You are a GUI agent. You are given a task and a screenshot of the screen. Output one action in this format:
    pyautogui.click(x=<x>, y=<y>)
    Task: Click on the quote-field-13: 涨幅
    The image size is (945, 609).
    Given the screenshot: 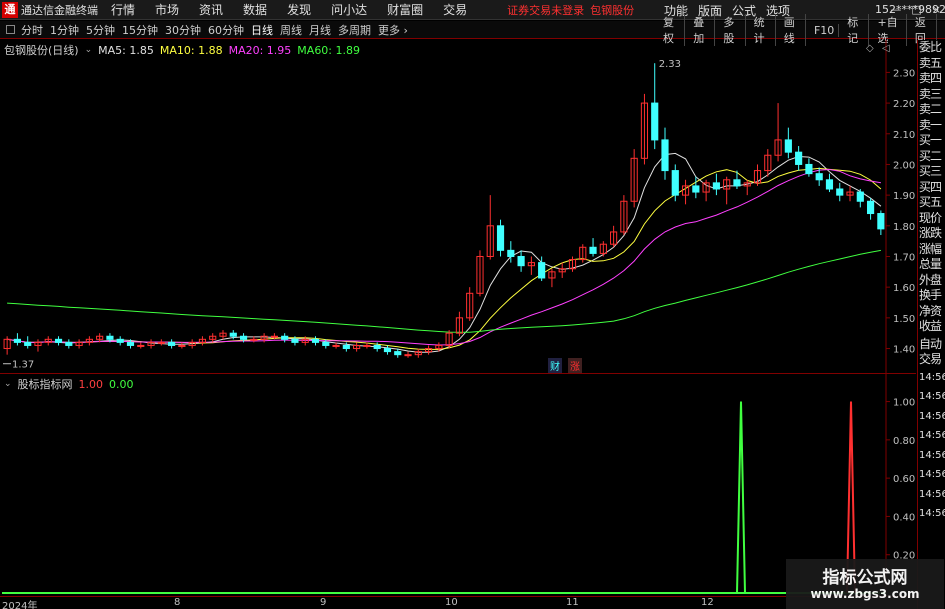 What is the action you would take?
    pyautogui.click(x=930, y=248)
    